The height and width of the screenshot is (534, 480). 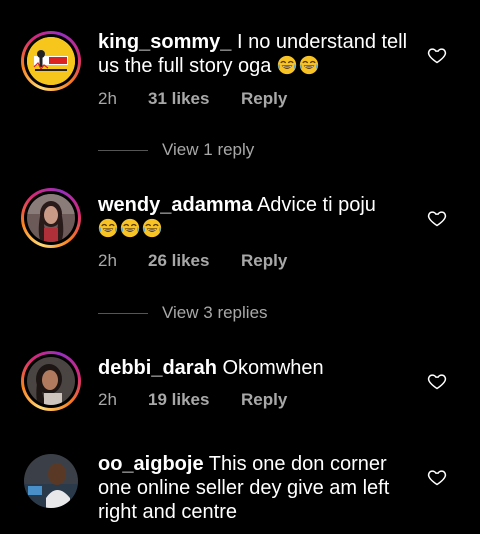 I want to click on likes-count: 31 likes, so click(x=194, y=99).